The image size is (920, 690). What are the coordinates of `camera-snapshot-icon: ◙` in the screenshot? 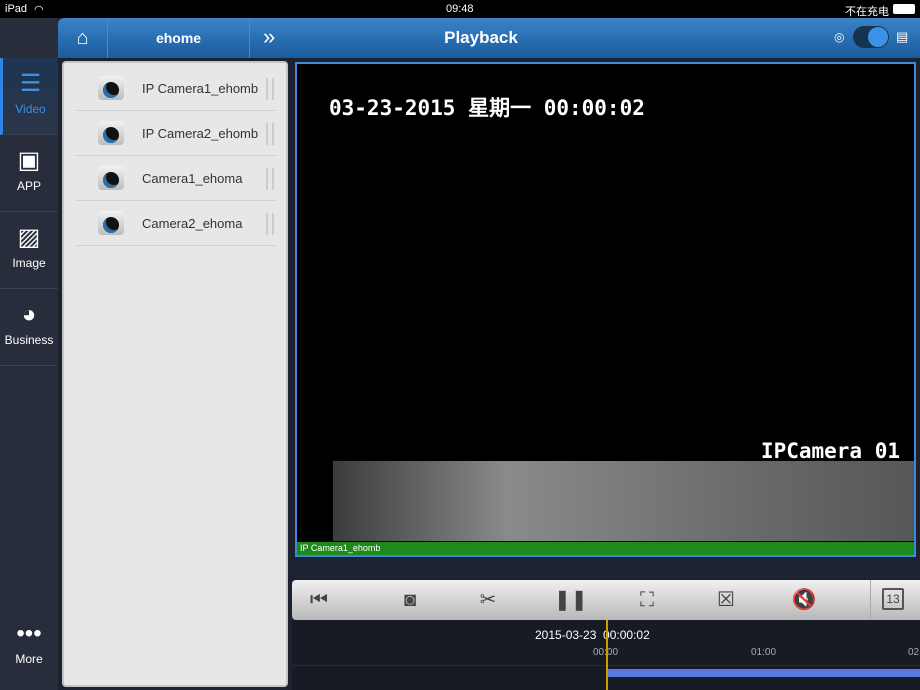 It's located at (410, 600).